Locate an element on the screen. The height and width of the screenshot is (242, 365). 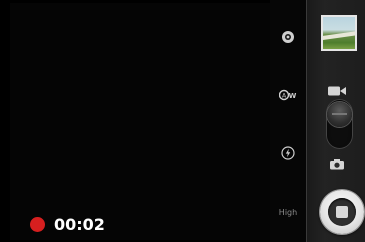
stop-icon is located at coordinates (342, 212).